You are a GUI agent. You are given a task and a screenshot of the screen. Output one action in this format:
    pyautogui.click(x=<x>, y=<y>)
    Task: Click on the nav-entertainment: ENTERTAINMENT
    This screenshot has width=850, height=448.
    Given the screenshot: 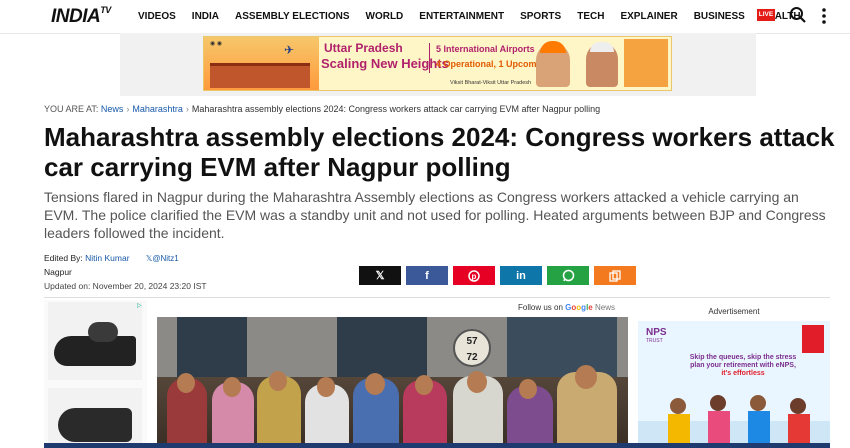 What is the action you would take?
    pyautogui.click(x=461, y=16)
    